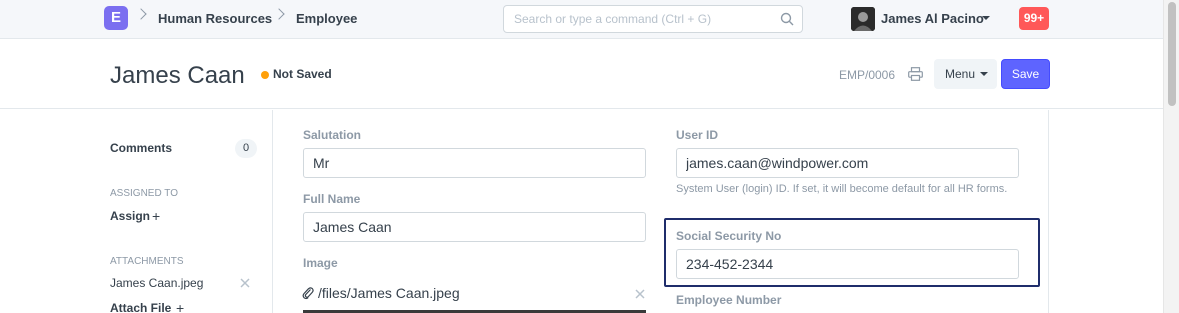  I want to click on comments-count-badge: 0, so click(246, 148).